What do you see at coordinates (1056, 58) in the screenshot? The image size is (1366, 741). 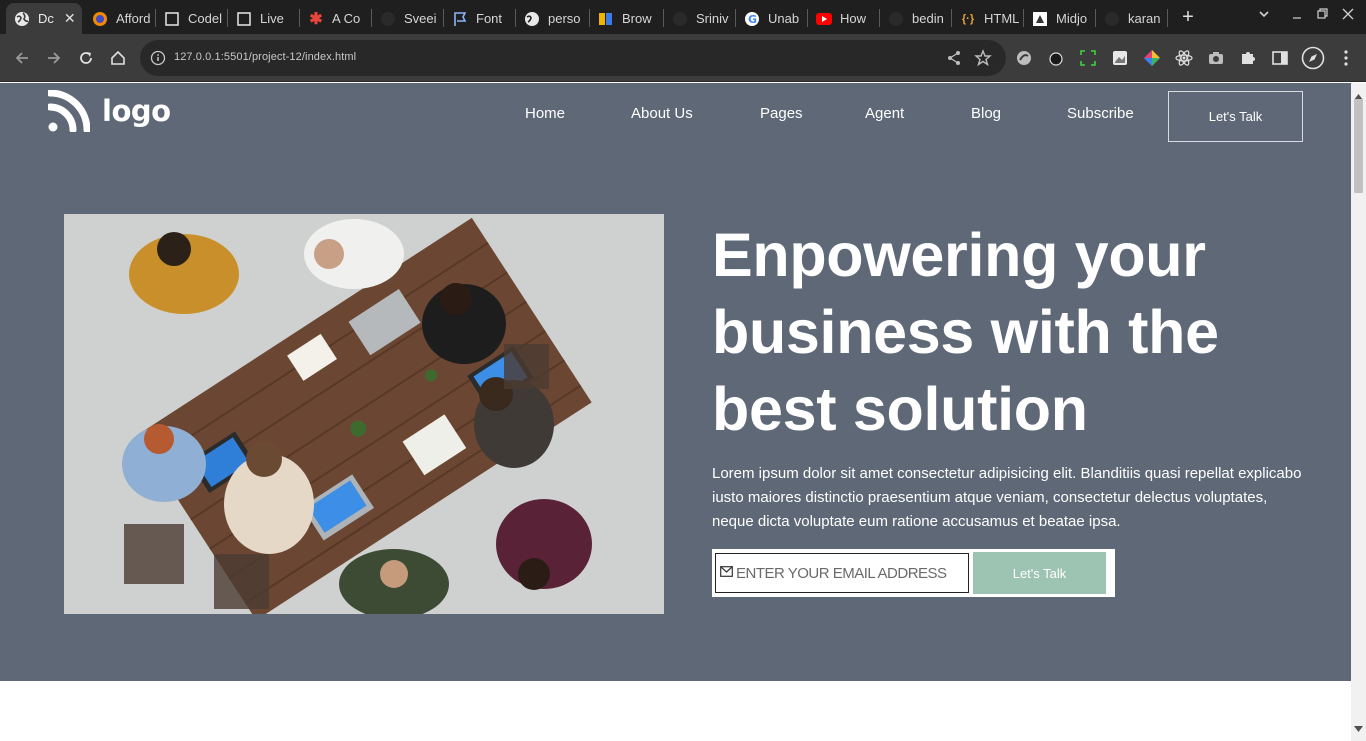 I see `extension-gnu-icon` at bounding box center [1056, 58].